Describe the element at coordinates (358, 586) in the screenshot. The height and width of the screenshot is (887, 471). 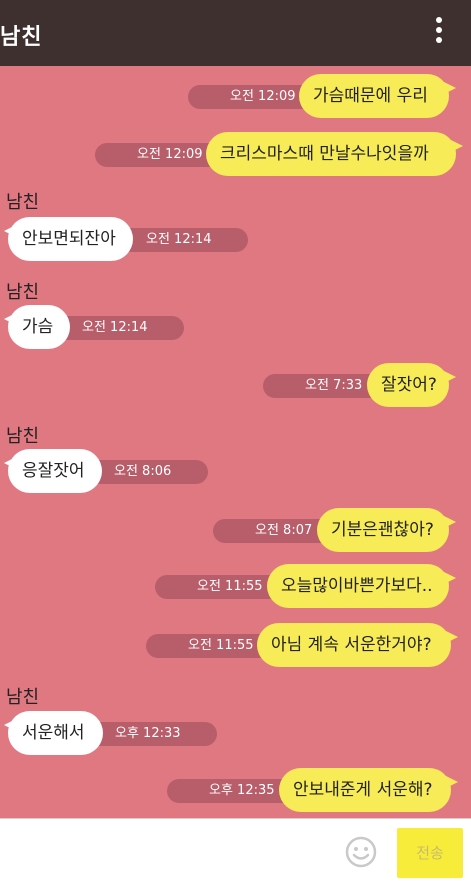
I see `message-bubble: 오늘많이바쁜가보다..` at that location.